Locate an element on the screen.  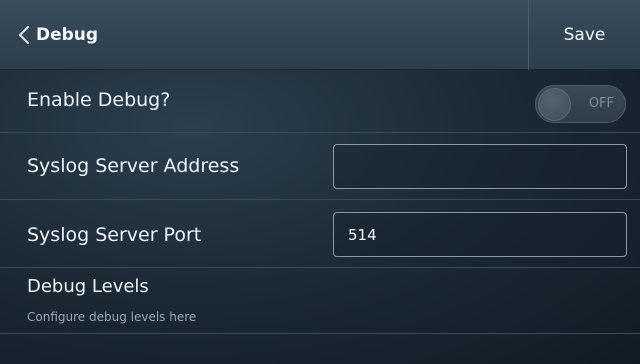
chevron-left-icon is located at coordinates (24, 34).